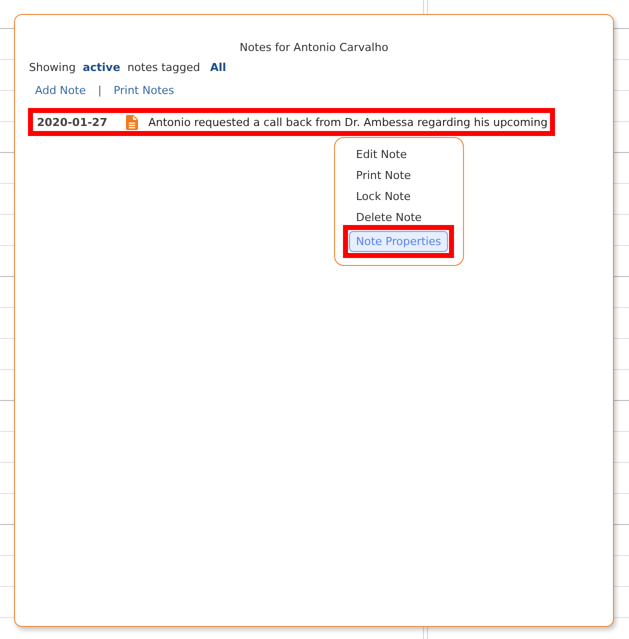 This screenshot has height=639, width=629. What do you see at coordinates (72, 122) in the screenshot?
I see `note-date: 2020-01-27` at bounding box center [72, 122].